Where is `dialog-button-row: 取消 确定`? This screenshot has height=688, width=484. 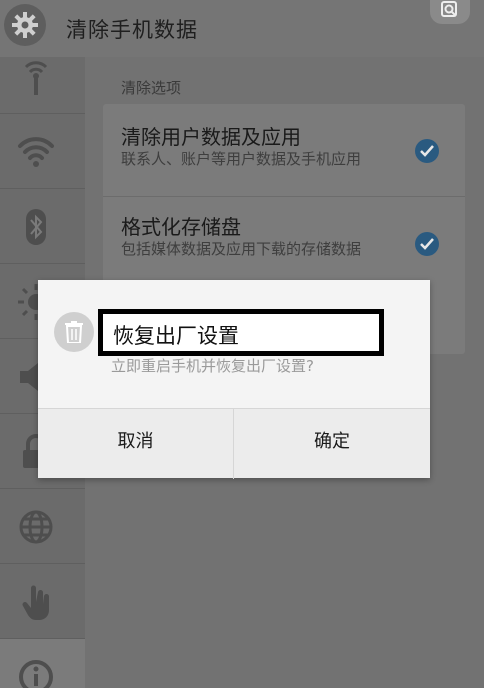 dialog-button-row: 取消 确定 is located at coordinates (234, 443).